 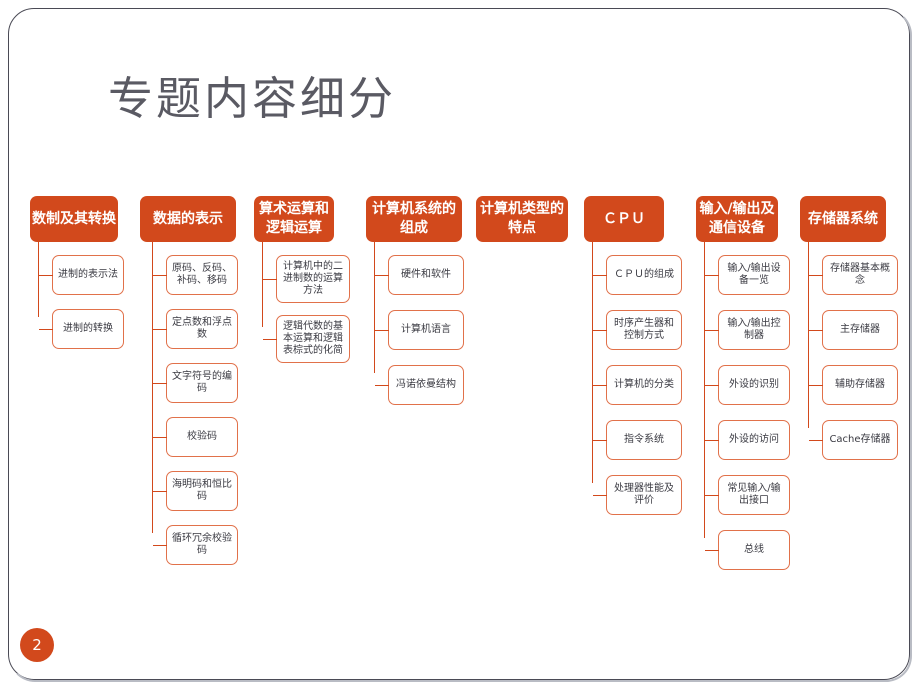 I want to click on diagram-child-label: 常见输入/输出接口, so click(x=754, y=494).